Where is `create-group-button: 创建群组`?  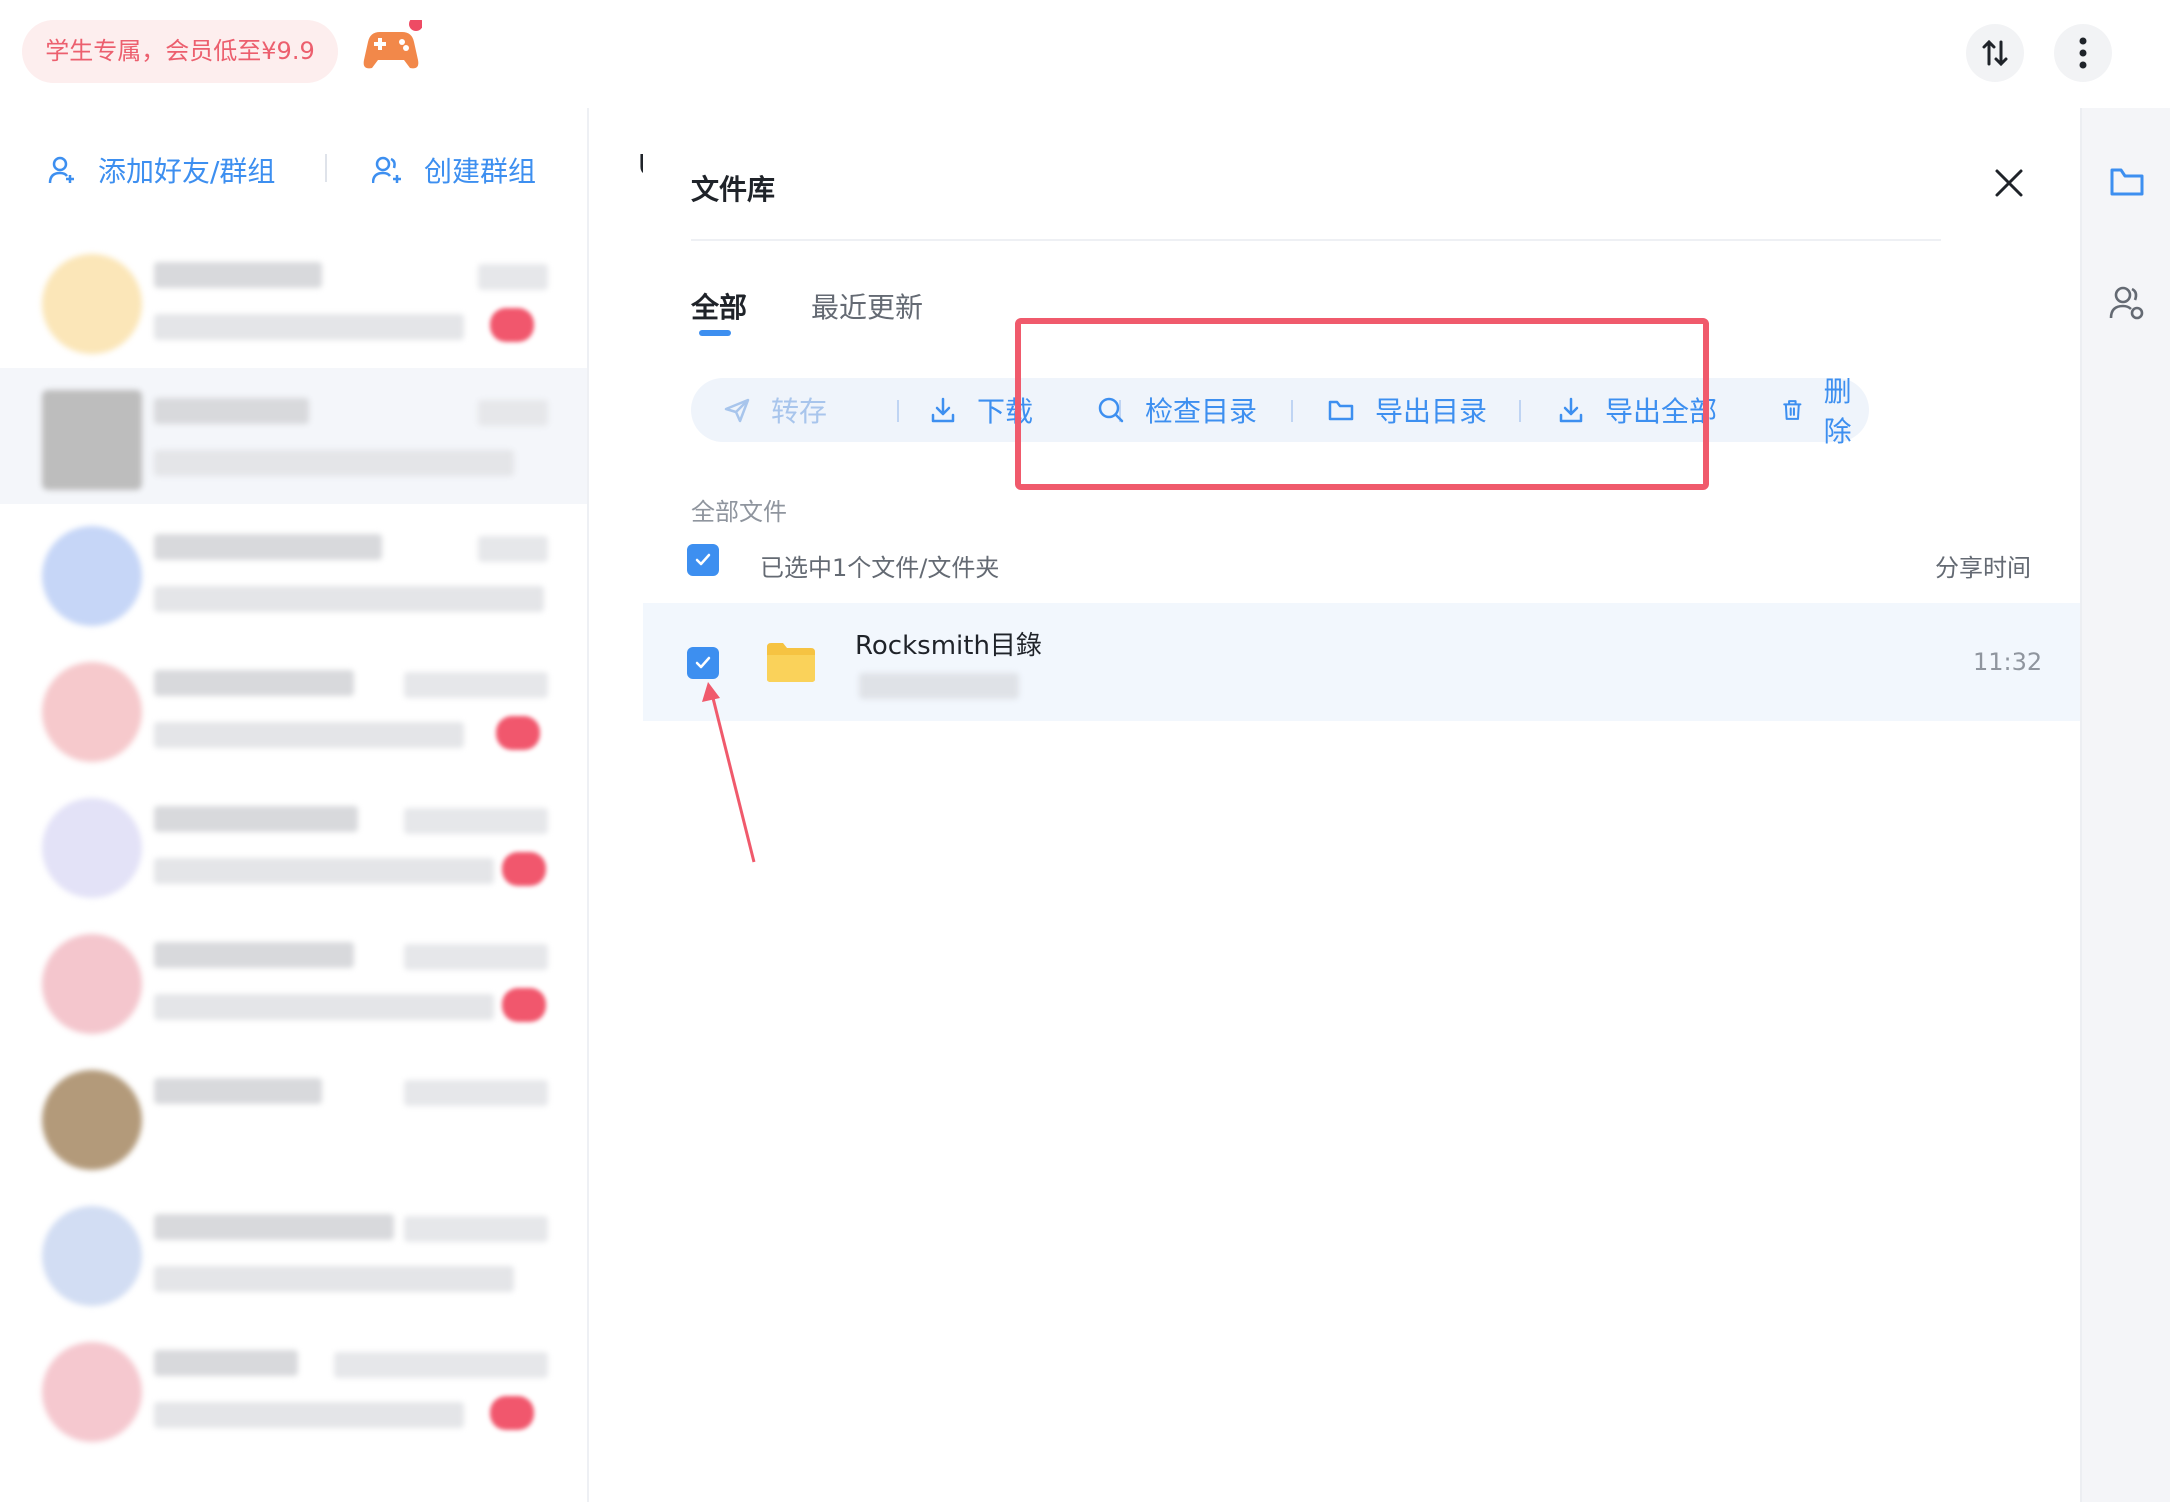 create-group-button: 创建群组 is located at coordinates (454, 170).